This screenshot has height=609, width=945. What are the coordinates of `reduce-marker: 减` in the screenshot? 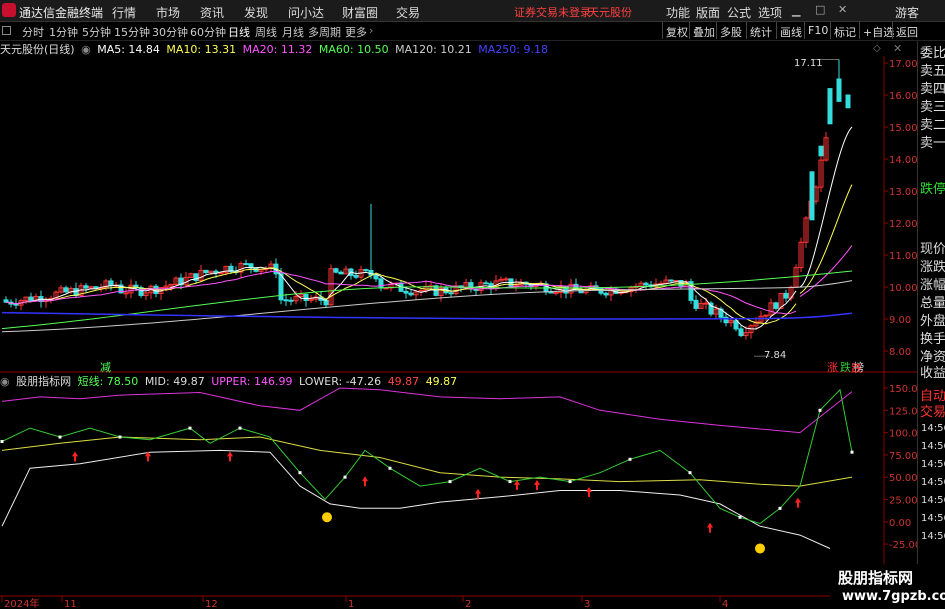 It's located at (105, 367).